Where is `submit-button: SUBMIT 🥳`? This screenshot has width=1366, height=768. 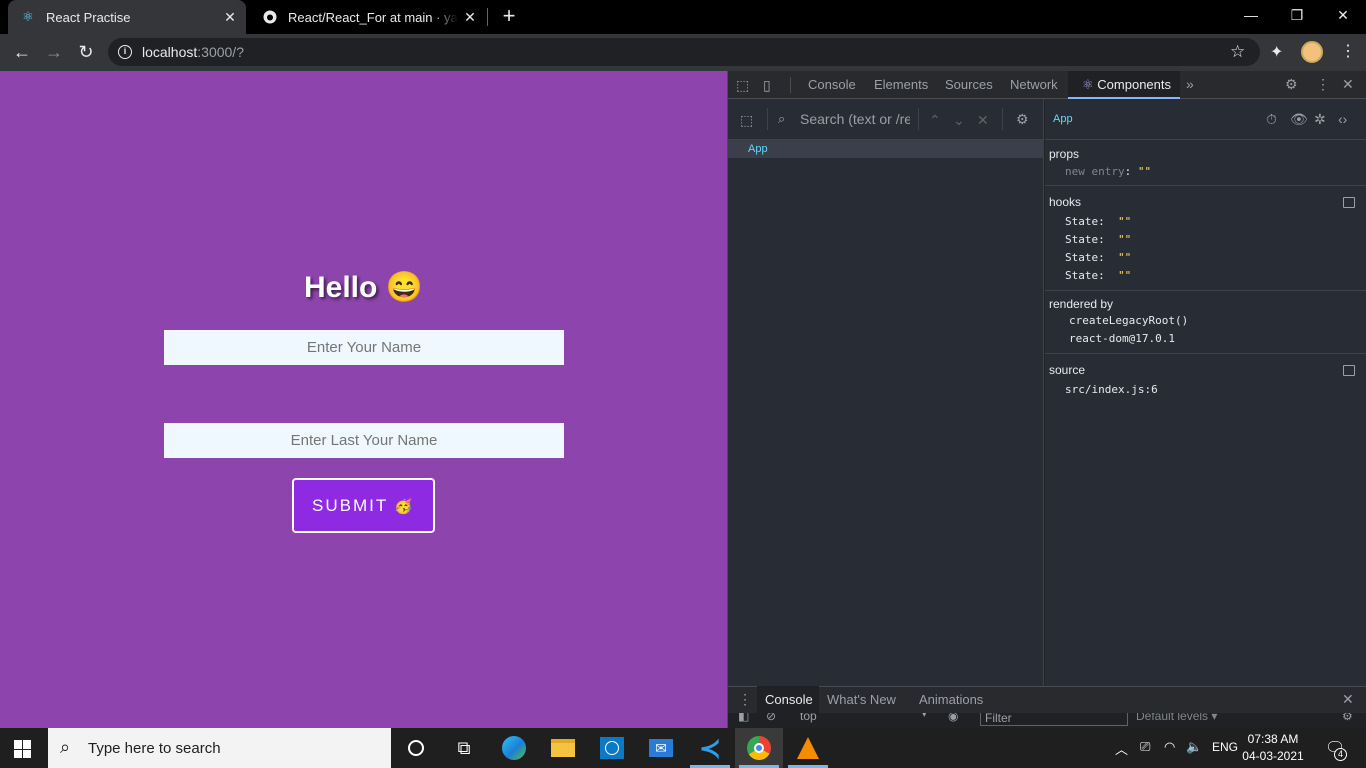
submit-button: SUBMIT 🥳 is located at coordinates (363, 505).